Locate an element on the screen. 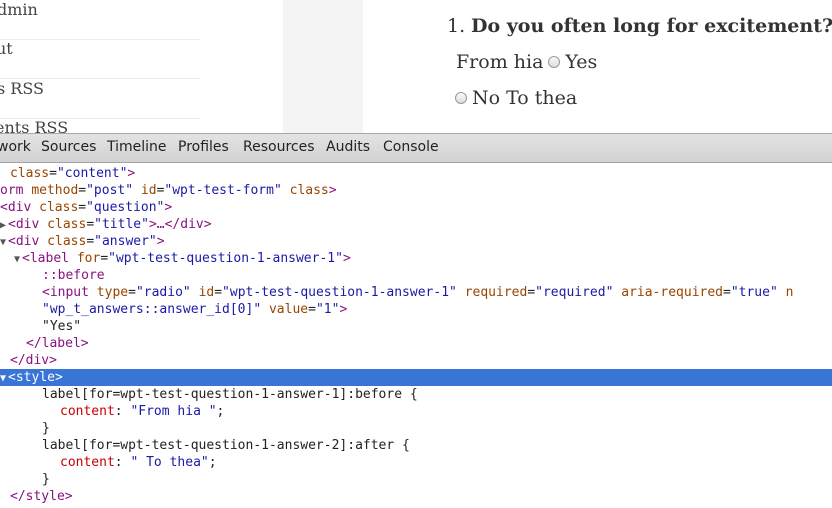 This screenshot has width=832, height=508. attr-value: "wp_t_answers::answer_id[0]" is located at coordinates (152, 309).